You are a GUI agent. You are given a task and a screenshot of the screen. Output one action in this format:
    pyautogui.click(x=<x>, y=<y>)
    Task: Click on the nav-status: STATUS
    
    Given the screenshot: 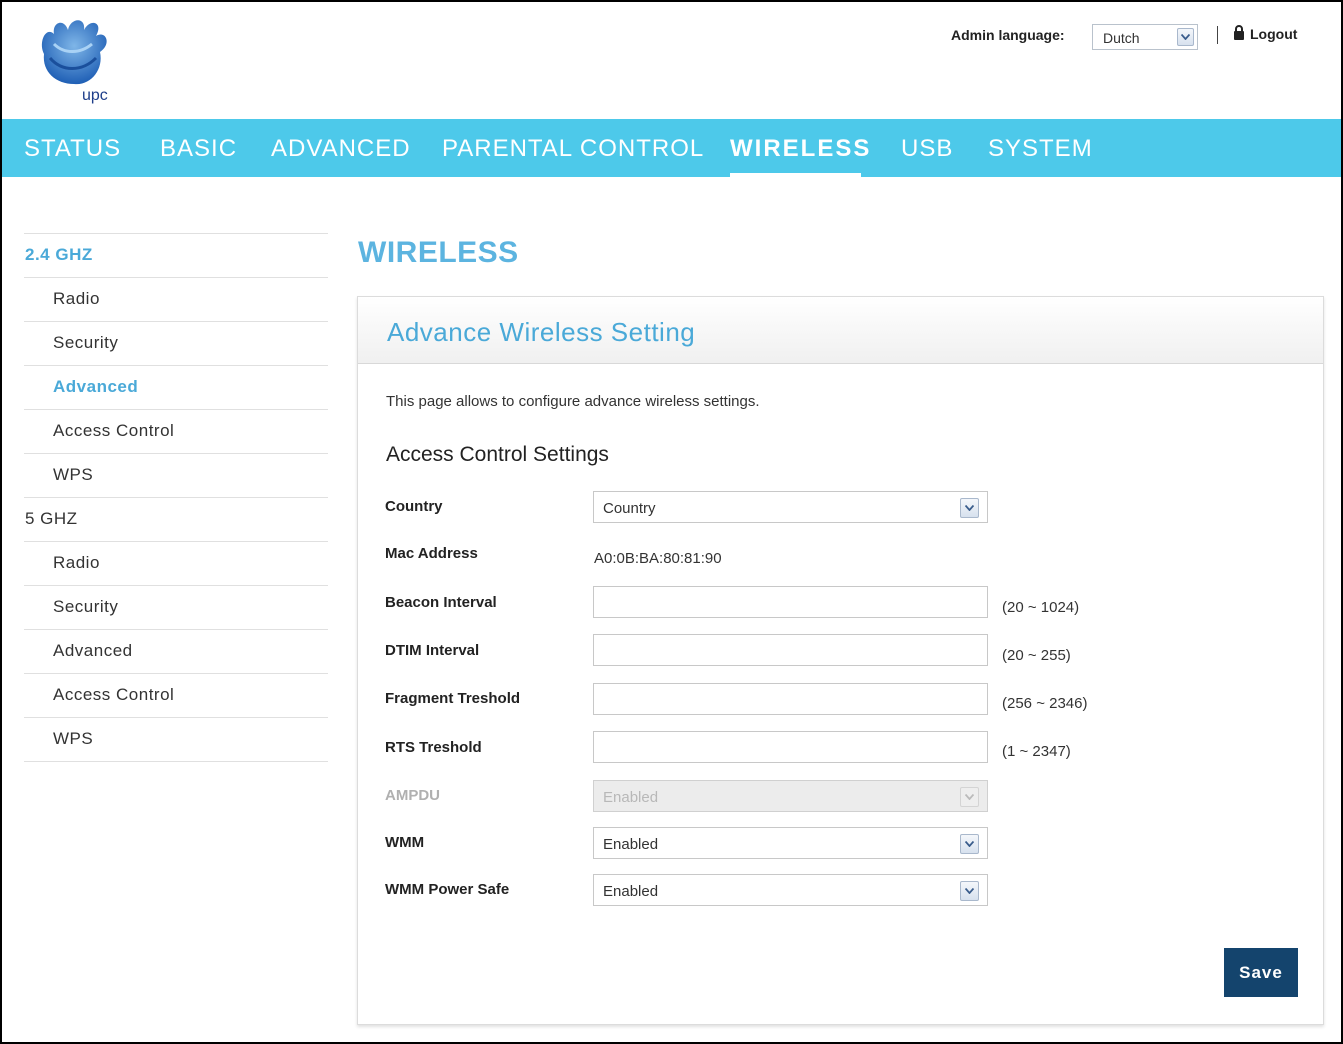 What is the action you would take?
    pyautogui.click(x=72, y=149)
    